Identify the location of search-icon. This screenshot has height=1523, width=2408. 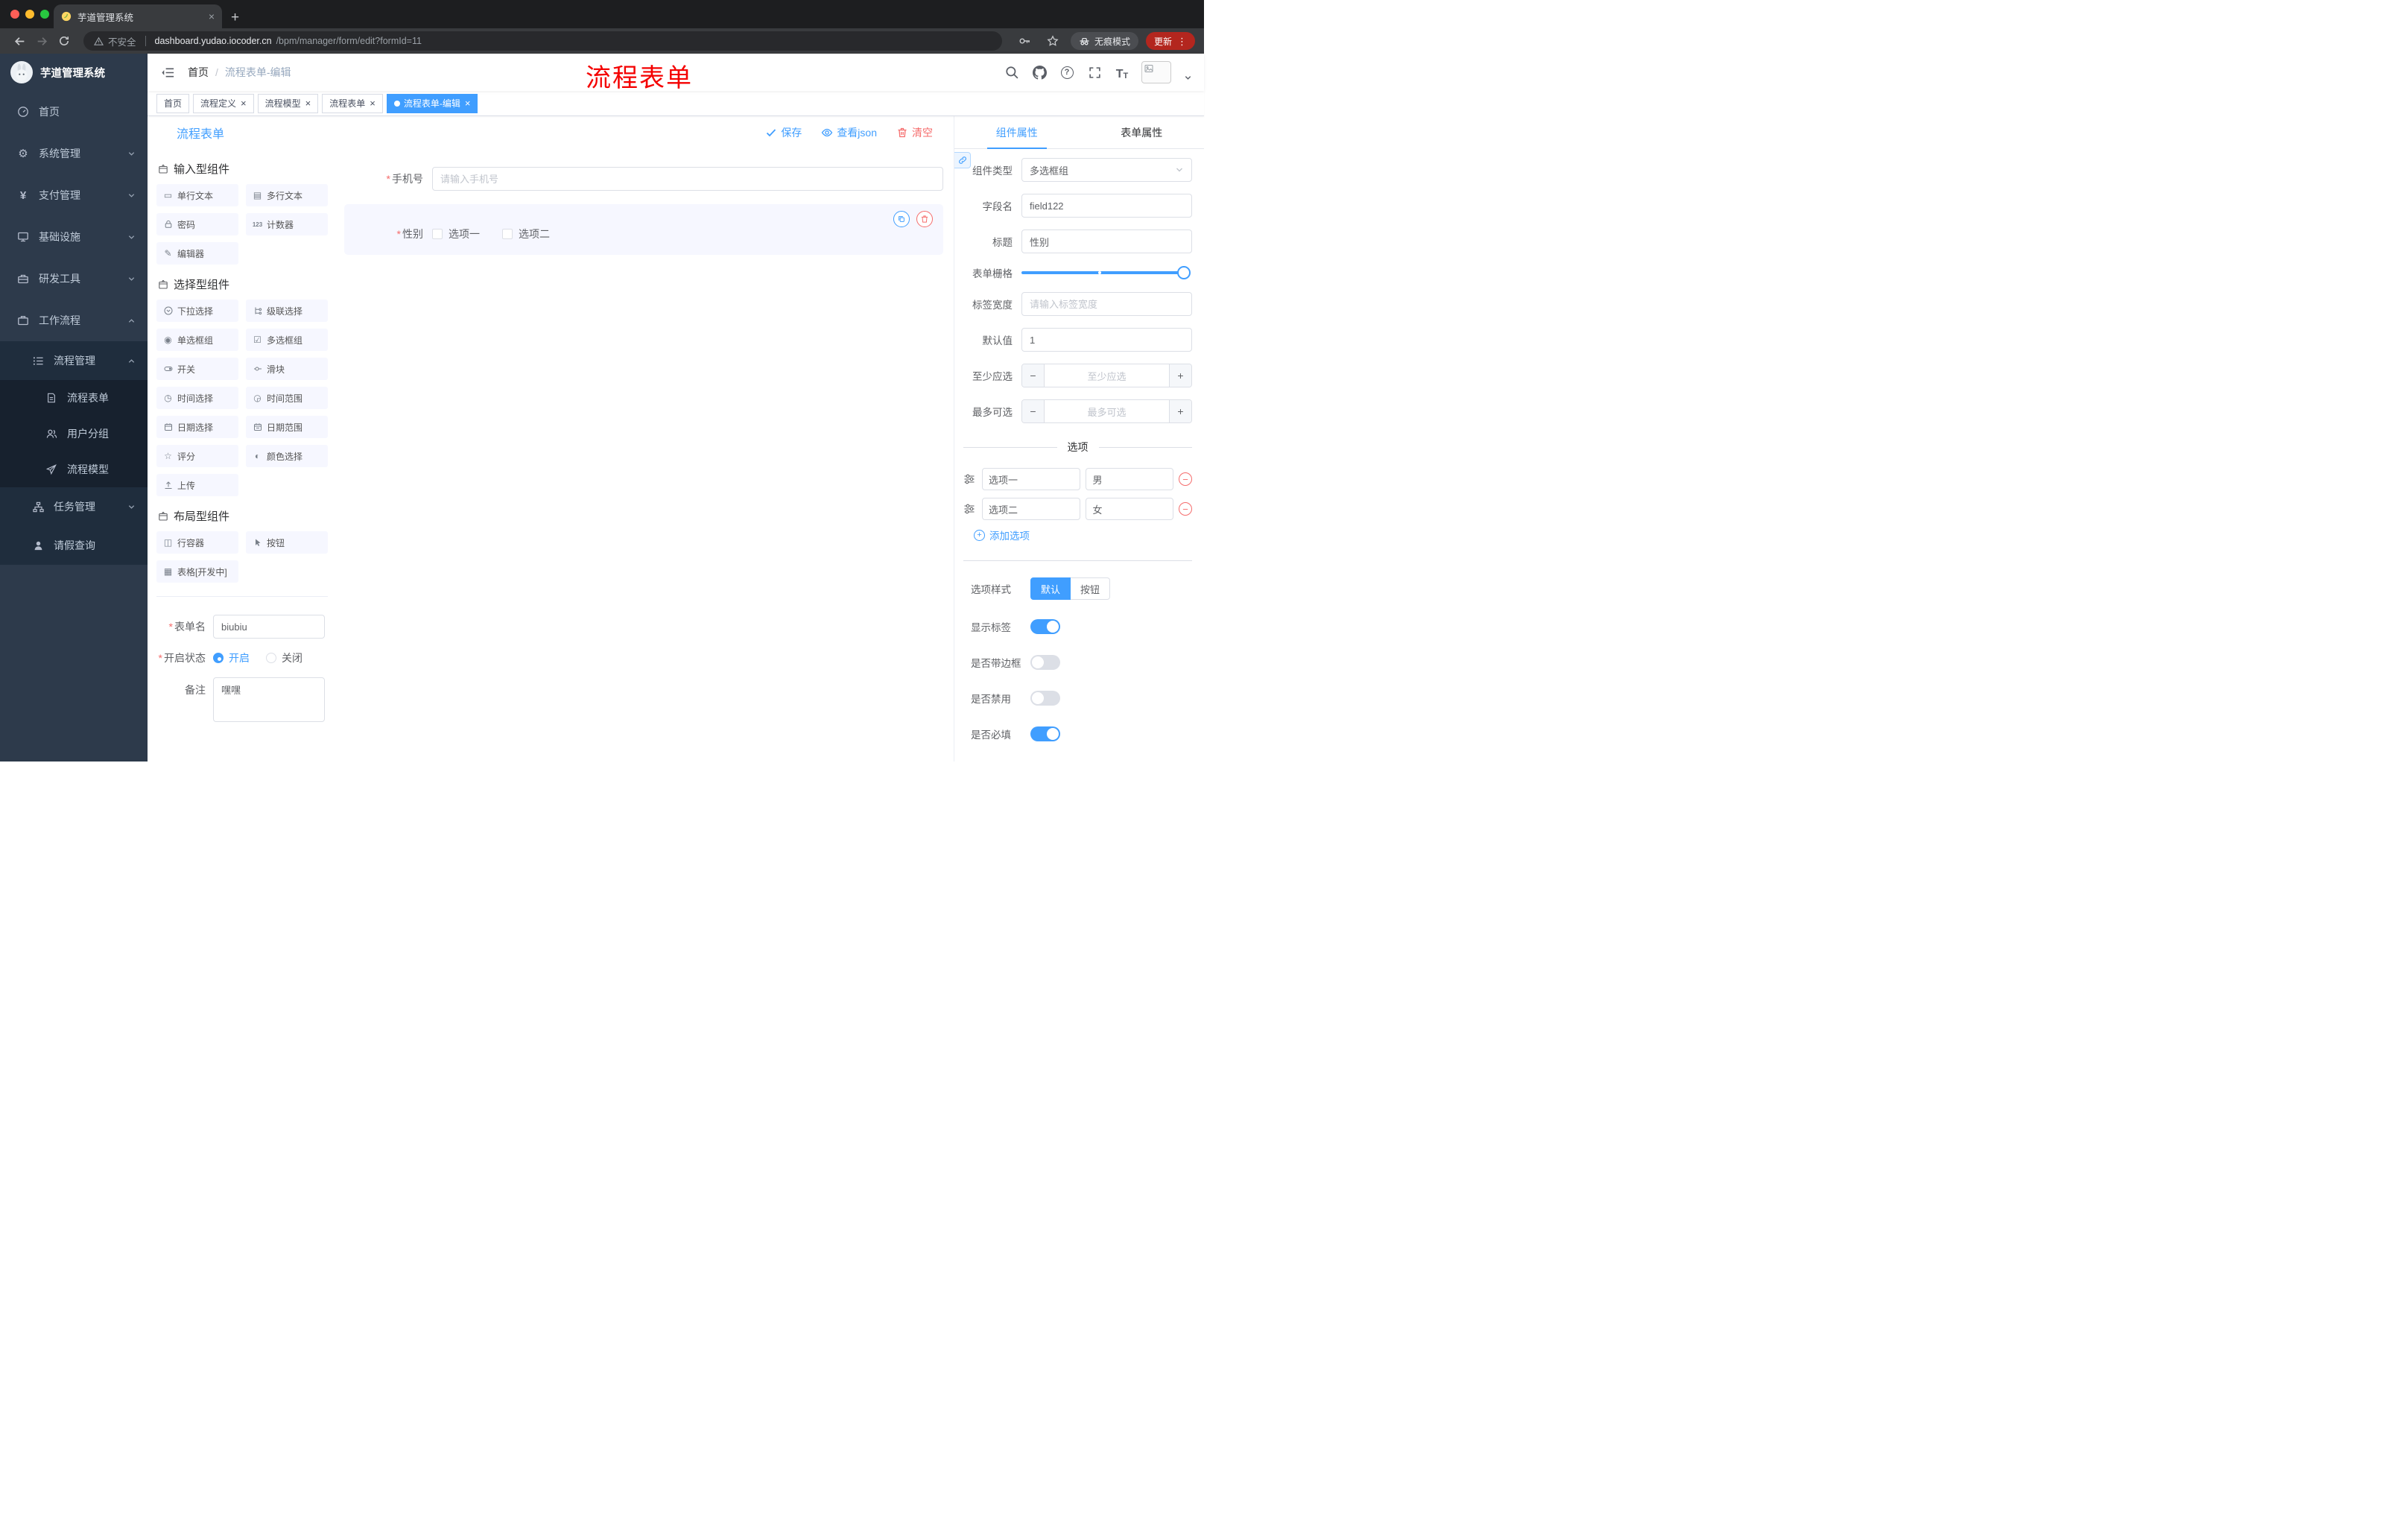
(1012, 72).